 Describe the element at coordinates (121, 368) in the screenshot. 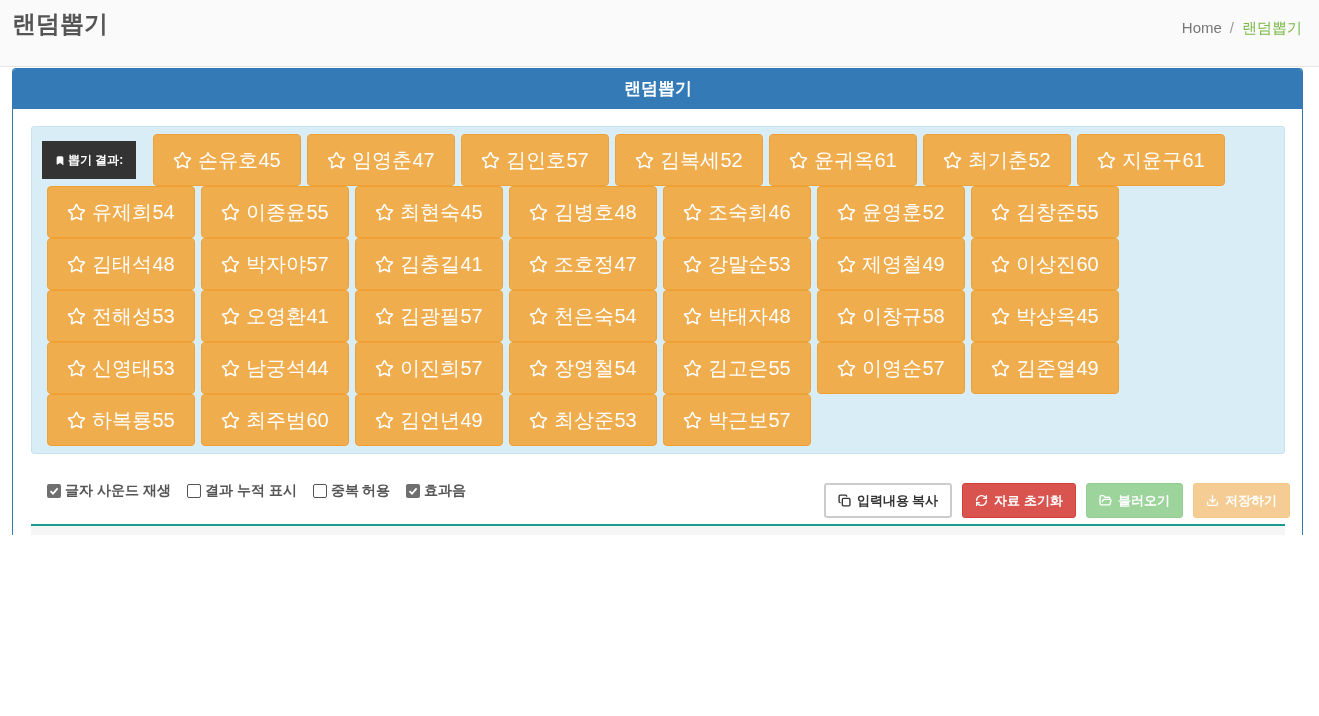

I see `result-name-button: 신영태53` at that location.